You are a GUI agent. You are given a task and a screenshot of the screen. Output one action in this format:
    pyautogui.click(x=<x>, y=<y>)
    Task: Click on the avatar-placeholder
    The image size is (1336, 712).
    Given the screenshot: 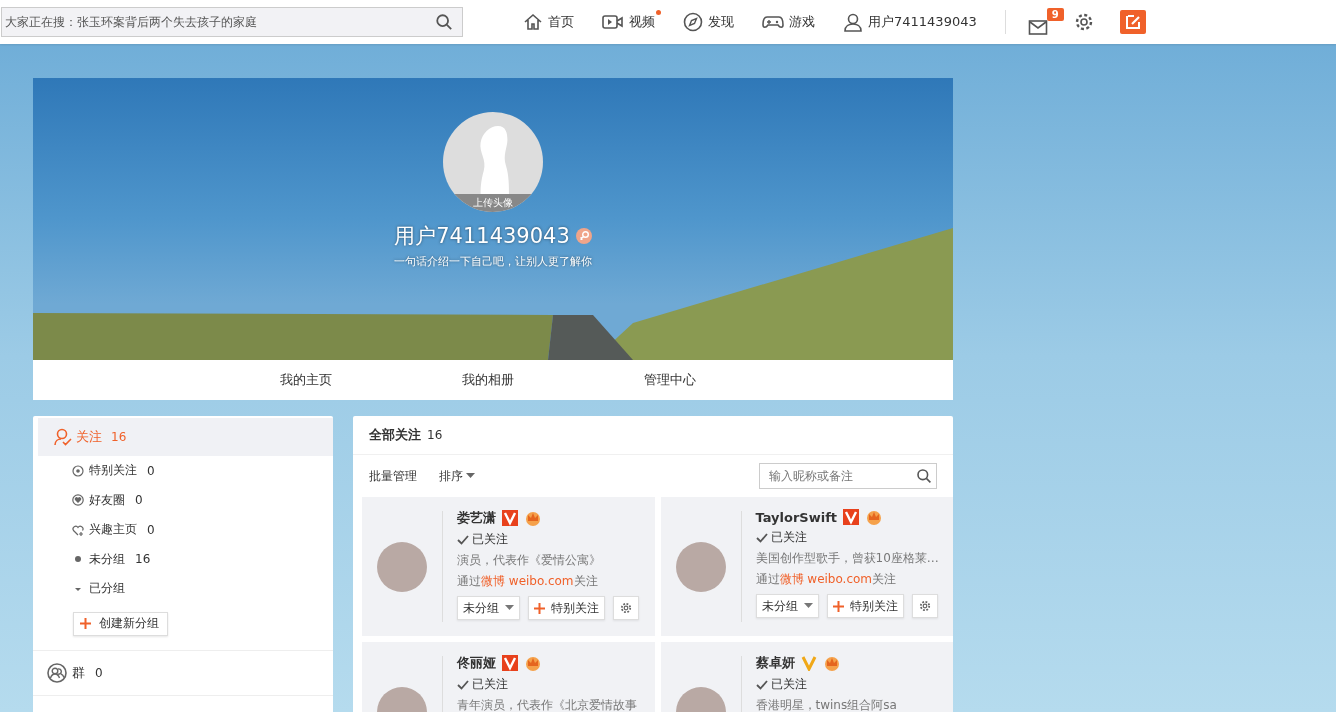 What is the action you would take?
    pyautogui.click(x=402, y=566)
    